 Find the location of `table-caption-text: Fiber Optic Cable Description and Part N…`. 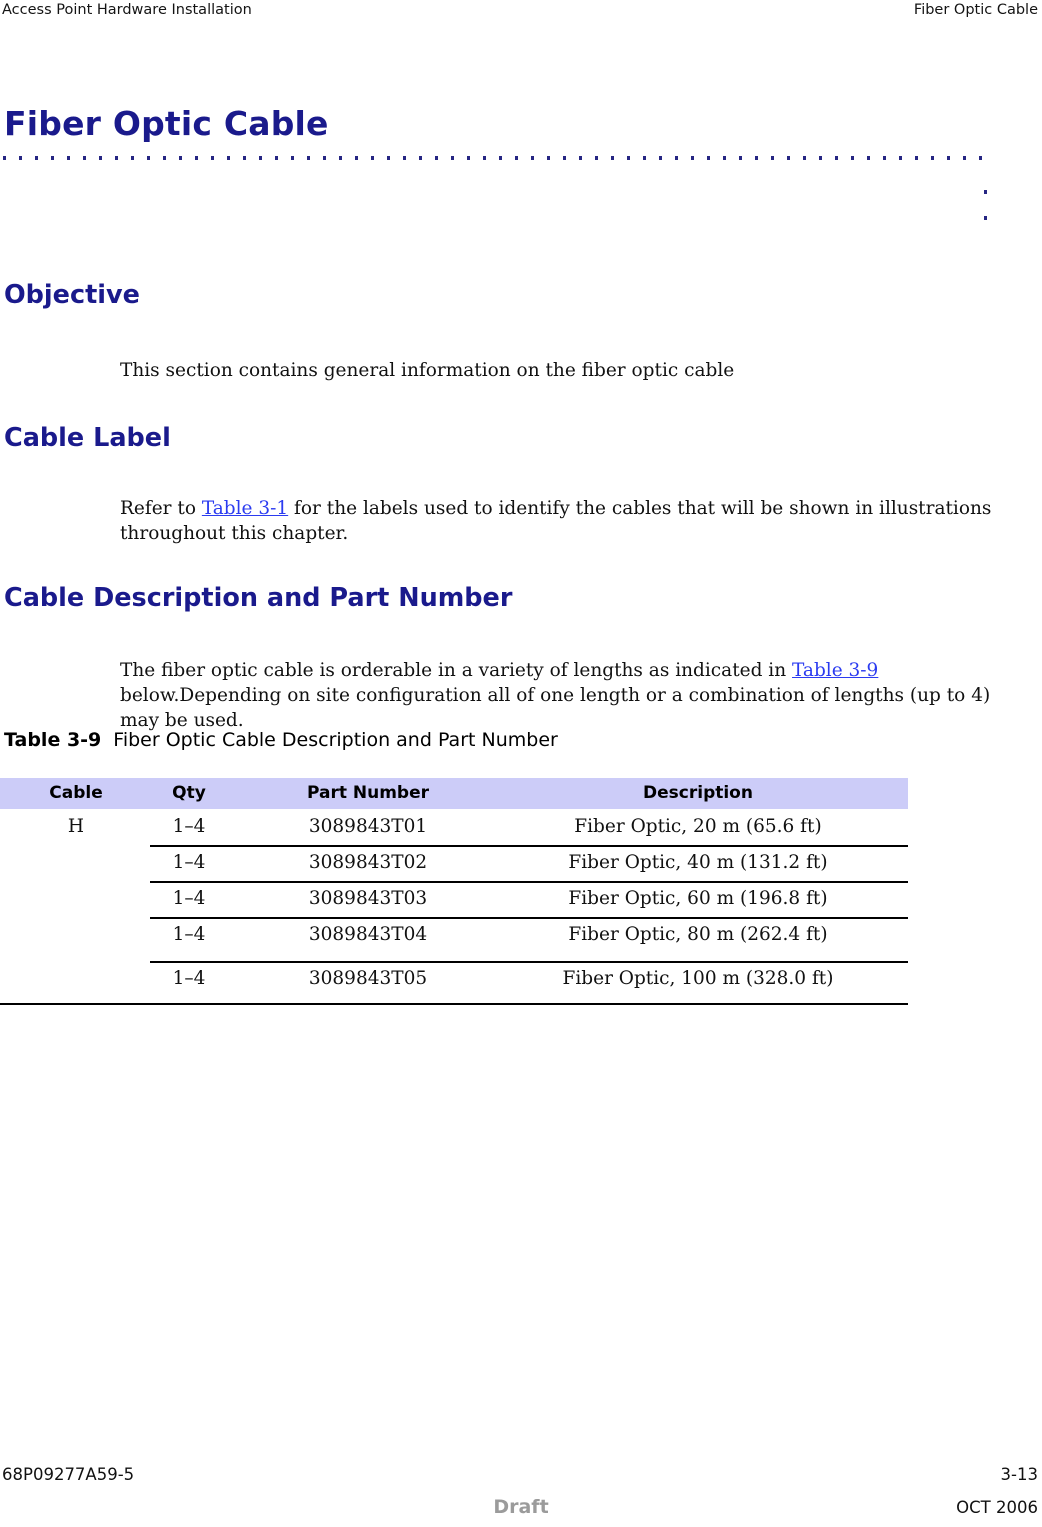

table-caption-text: Fiber Optic Cable Description and Part N… is located at coordinates (335, 740).